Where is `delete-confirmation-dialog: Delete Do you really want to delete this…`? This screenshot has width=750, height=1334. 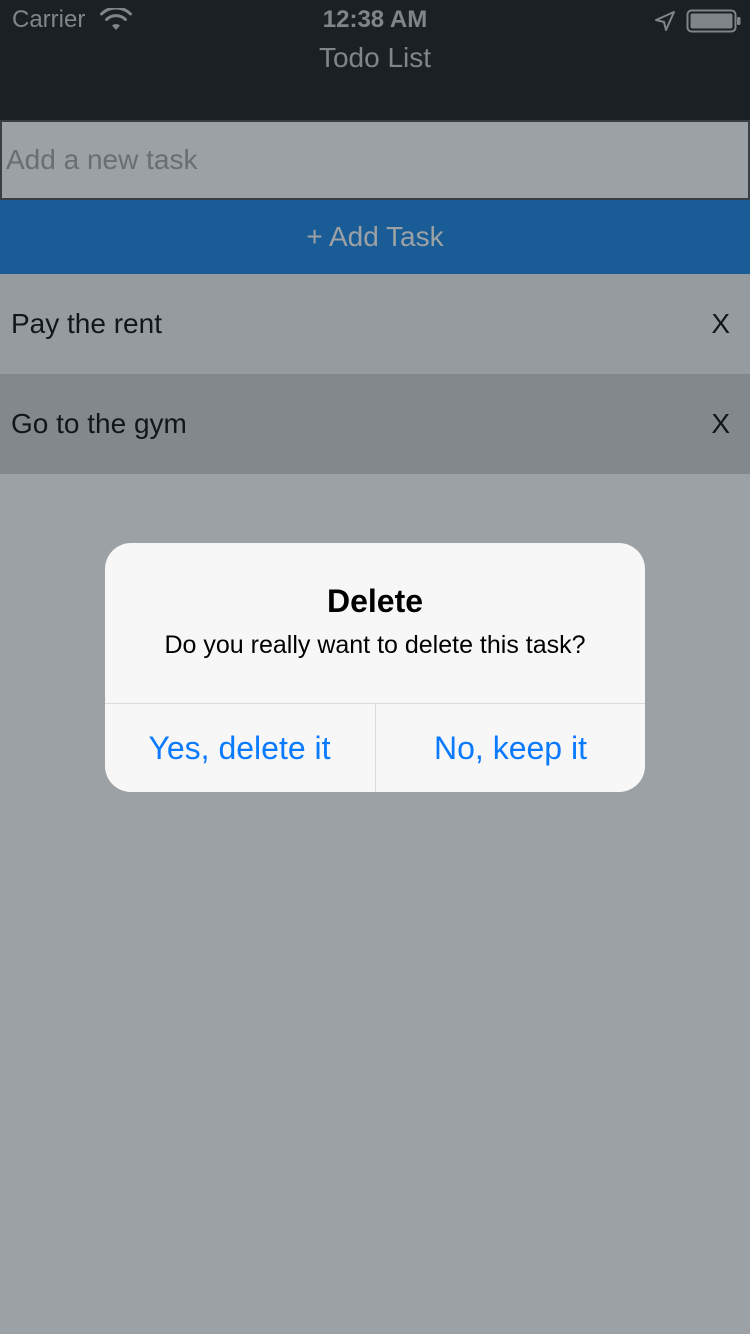 delete-confirmation-dialog: Delete Do you really want to delete this… is located at coordinates (375, 667).